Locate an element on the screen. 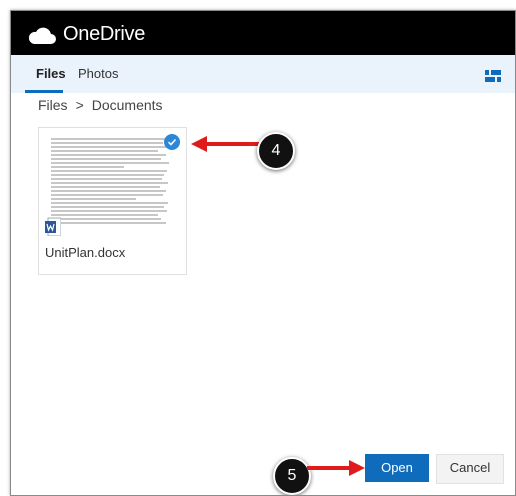 The image size is (516, 496). view-toggle-icon is located at coordinates (493, 76).